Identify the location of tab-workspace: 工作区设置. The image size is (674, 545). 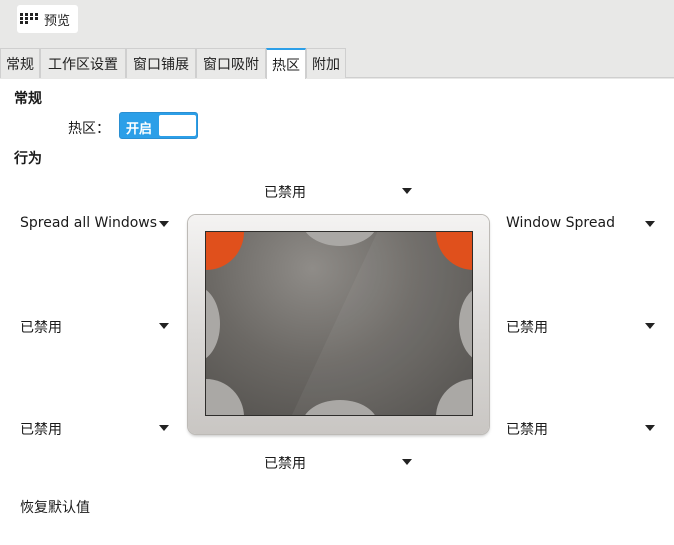
(83, 63).